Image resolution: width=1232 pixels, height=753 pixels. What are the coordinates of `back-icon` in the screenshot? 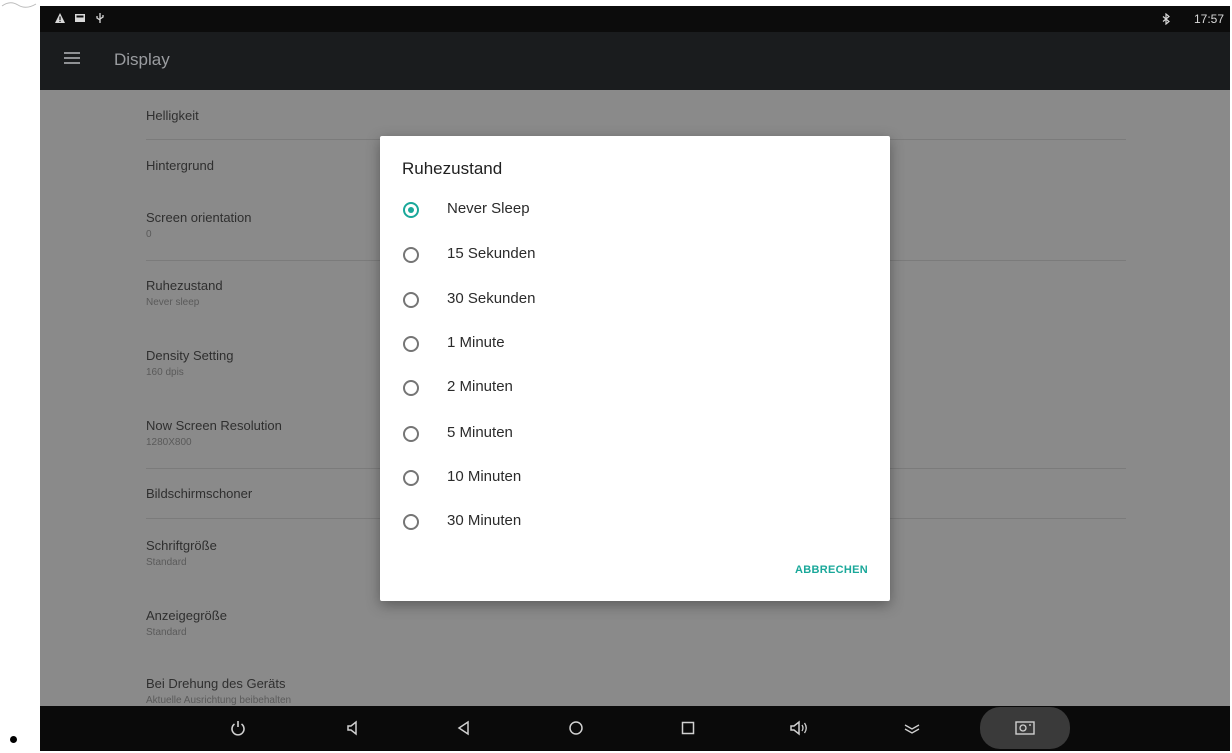 It's located at (464, 728).